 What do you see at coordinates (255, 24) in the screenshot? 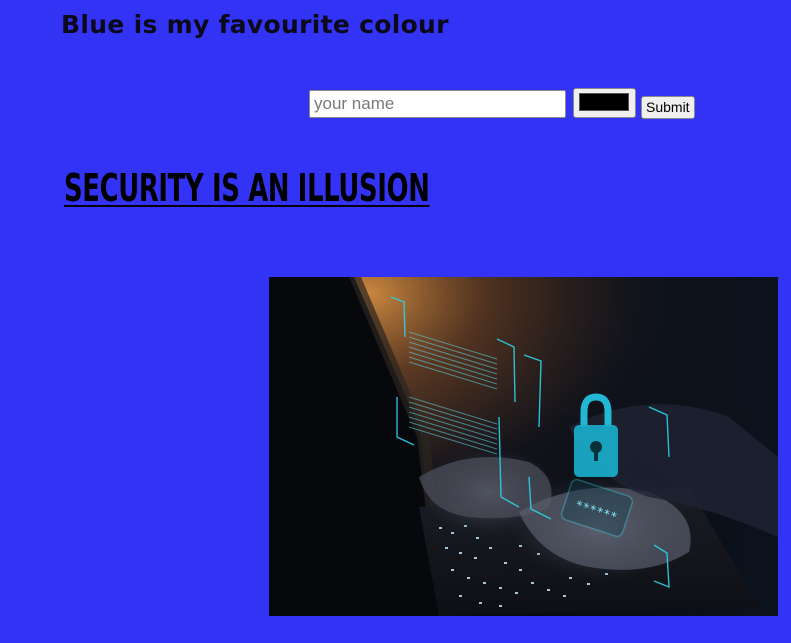
I see `site-title: Blue is my favourite colour` at bounding box center [255, 24].